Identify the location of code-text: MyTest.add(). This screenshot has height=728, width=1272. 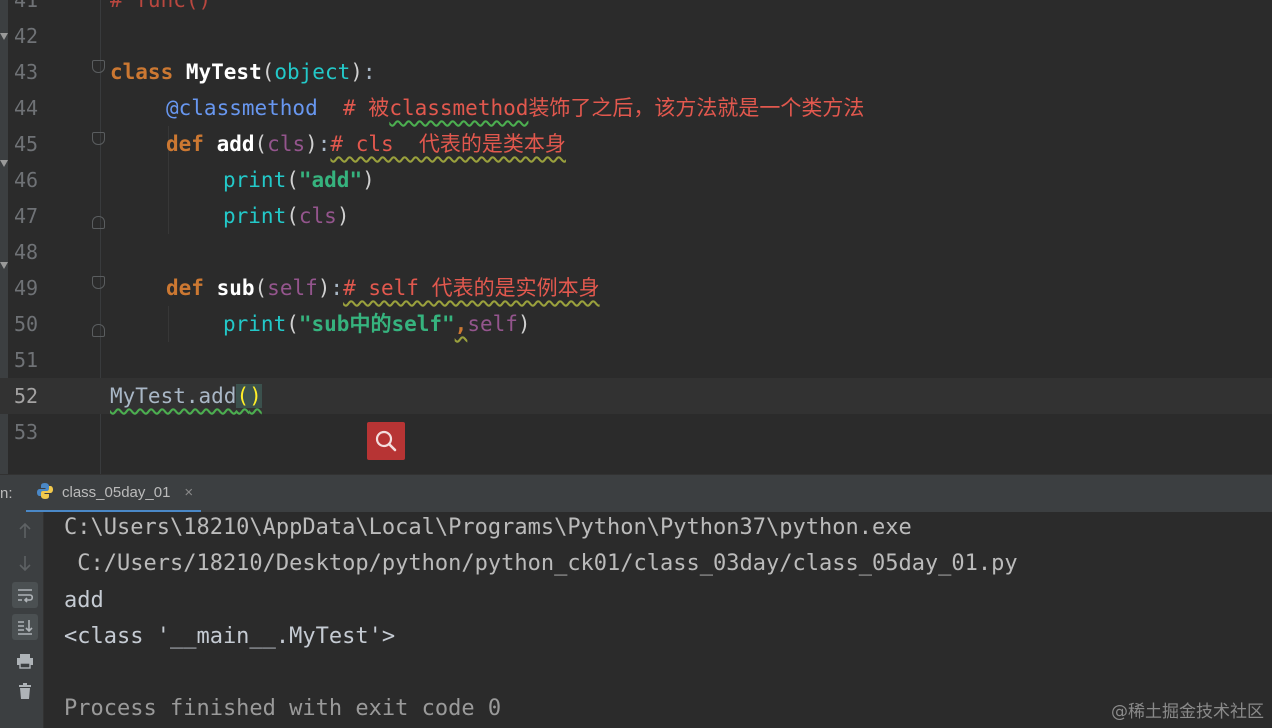
(186, 396).